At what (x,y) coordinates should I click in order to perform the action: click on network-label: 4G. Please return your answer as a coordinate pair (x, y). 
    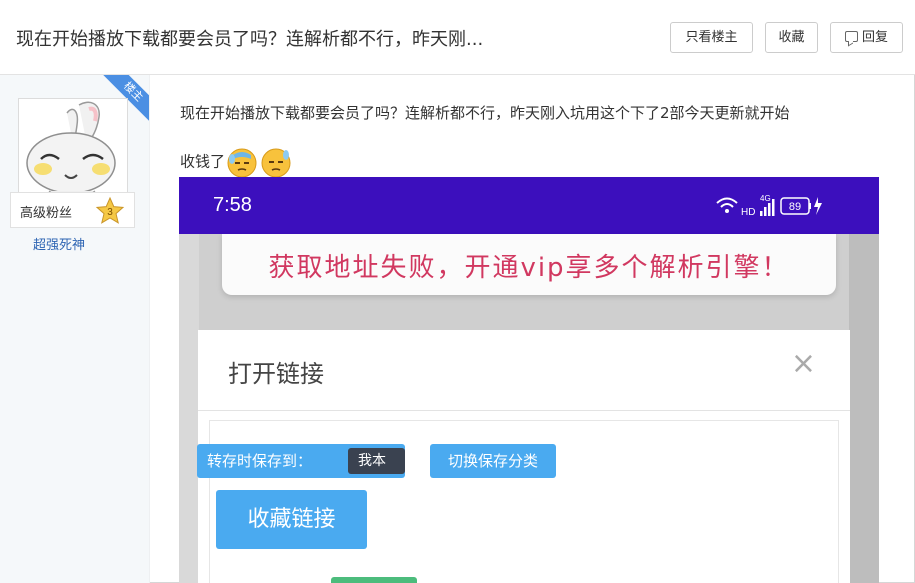
    Looking at the image, I should click on (765, 198).